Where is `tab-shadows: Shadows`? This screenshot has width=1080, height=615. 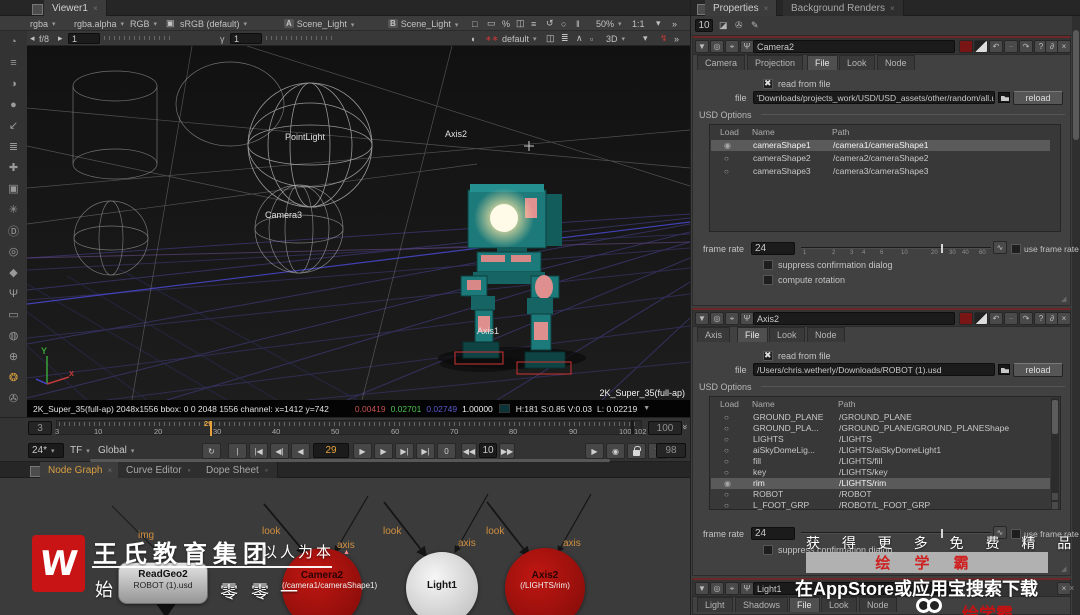 tab-shadows: Shadows is located at coordinates (762, 604).